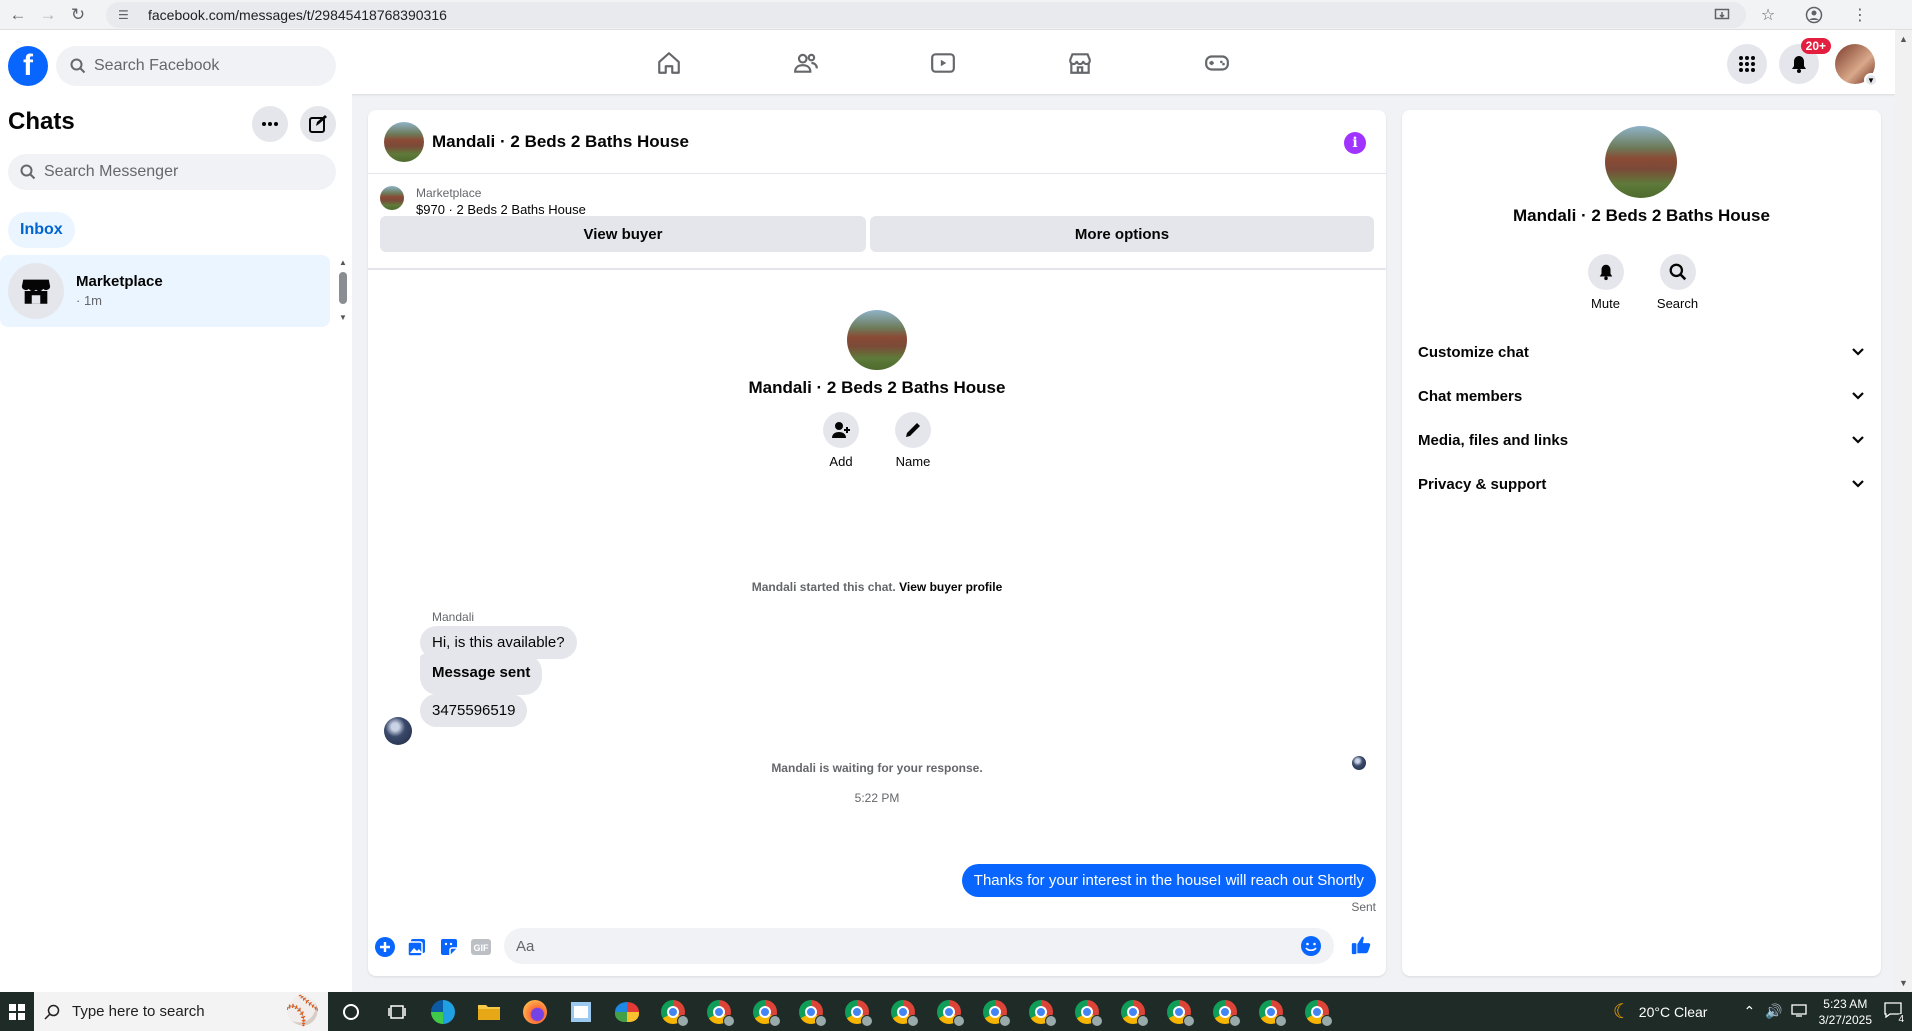  What do you see at coordinates (172, 172) in the screenshot?
I see `messenger-search-input: Search Messenger` at bounding box center [172, 172].